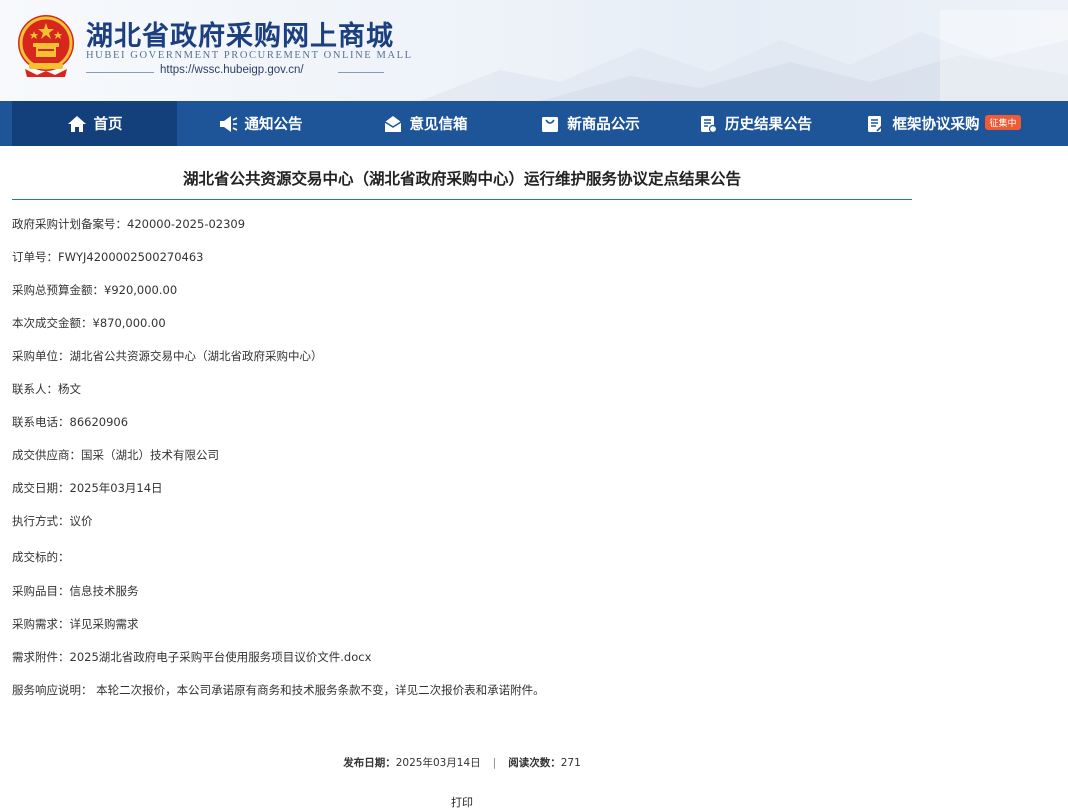 This screenshot has height=811, width=1068. What do you see at coordinates (550, 124) in the screenshot?
I see `bag-icon` at bounding box center [550, 124].